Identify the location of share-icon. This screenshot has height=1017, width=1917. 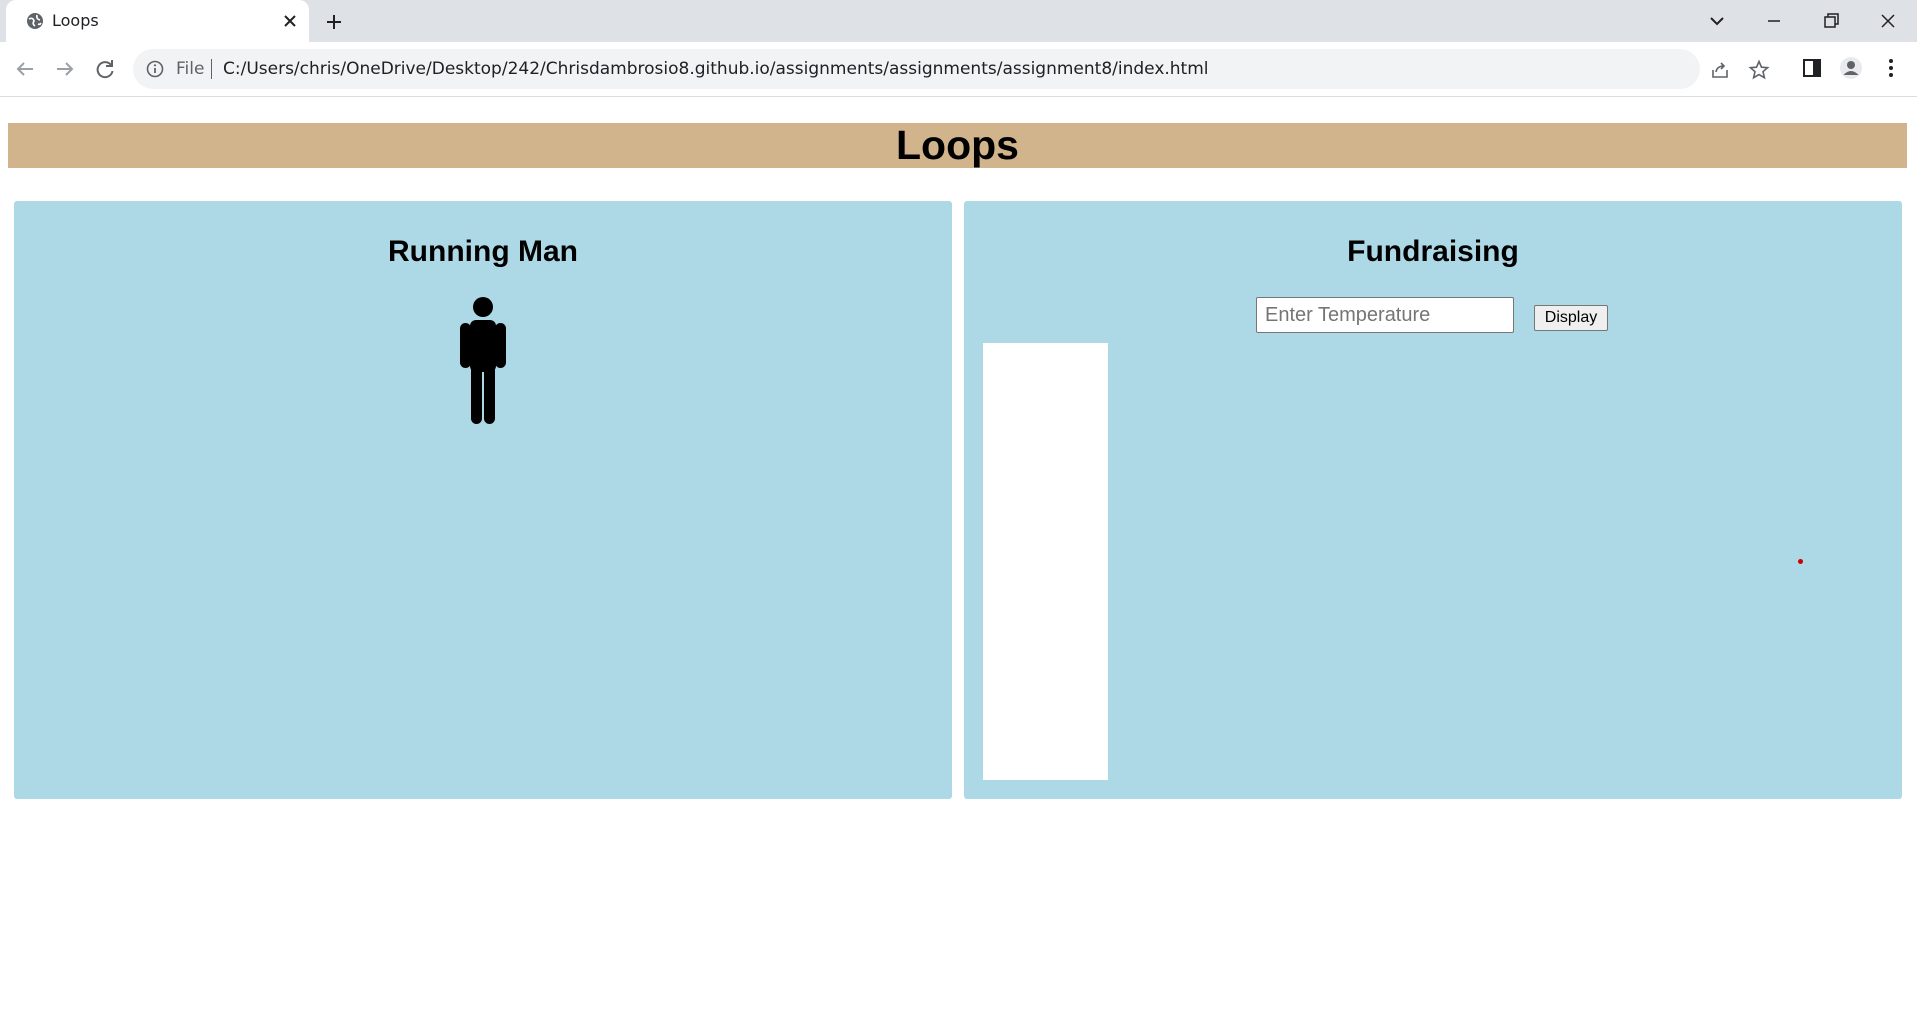
(1720, 70).